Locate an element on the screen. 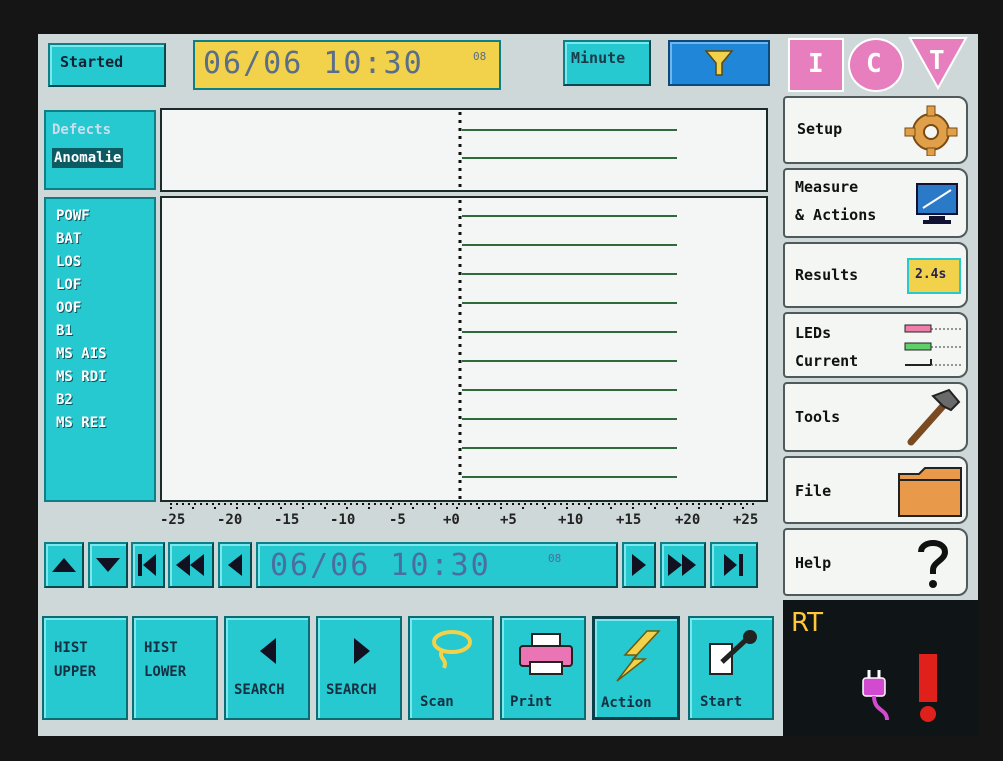 The width and height of the screenshot is (1003, 761). signal-los: LOS is located at coordinates (69, 262).